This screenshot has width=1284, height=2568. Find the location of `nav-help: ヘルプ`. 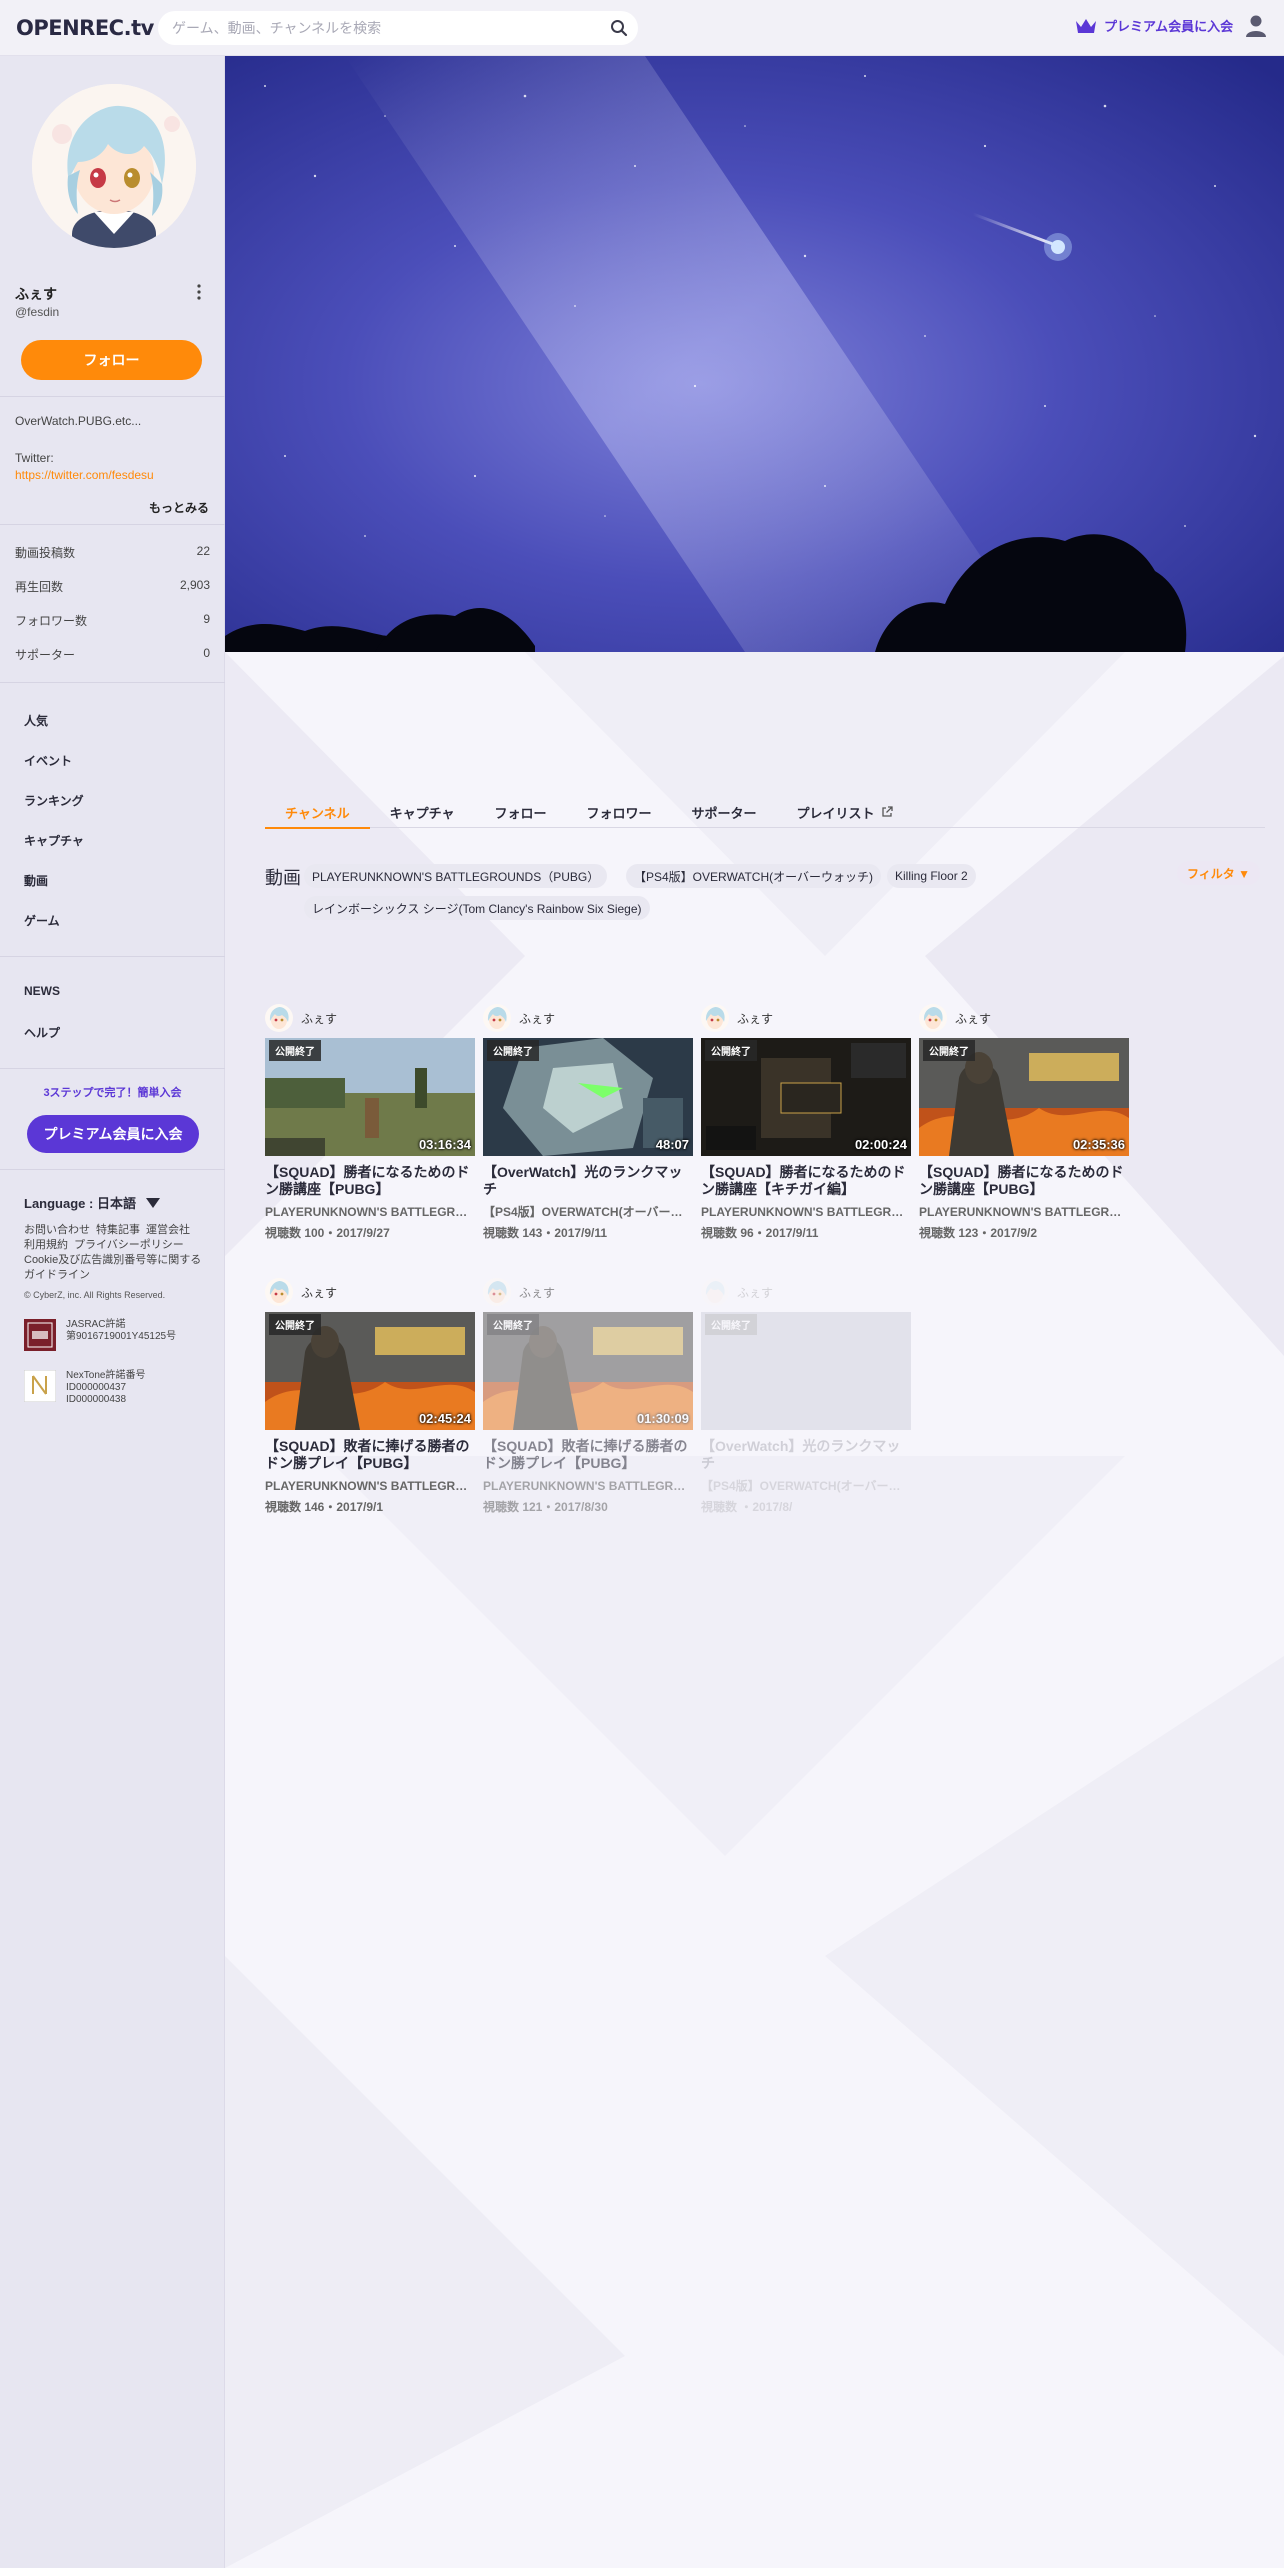

nav-help: ヘルプ is located at coordinates (42, 1032).